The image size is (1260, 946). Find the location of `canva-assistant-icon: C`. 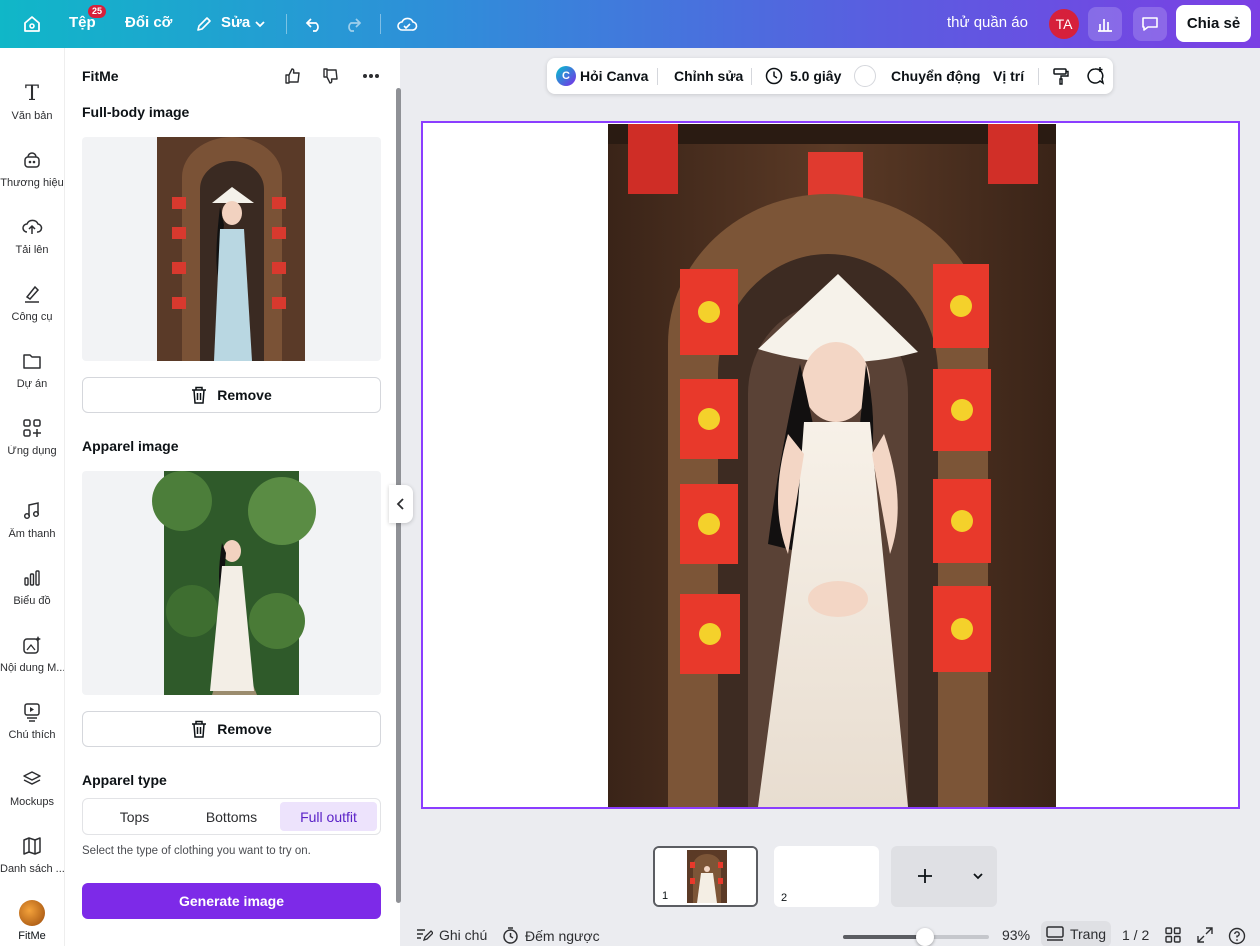

canva-assistant-icon: C is located at coordinates (566, 76).